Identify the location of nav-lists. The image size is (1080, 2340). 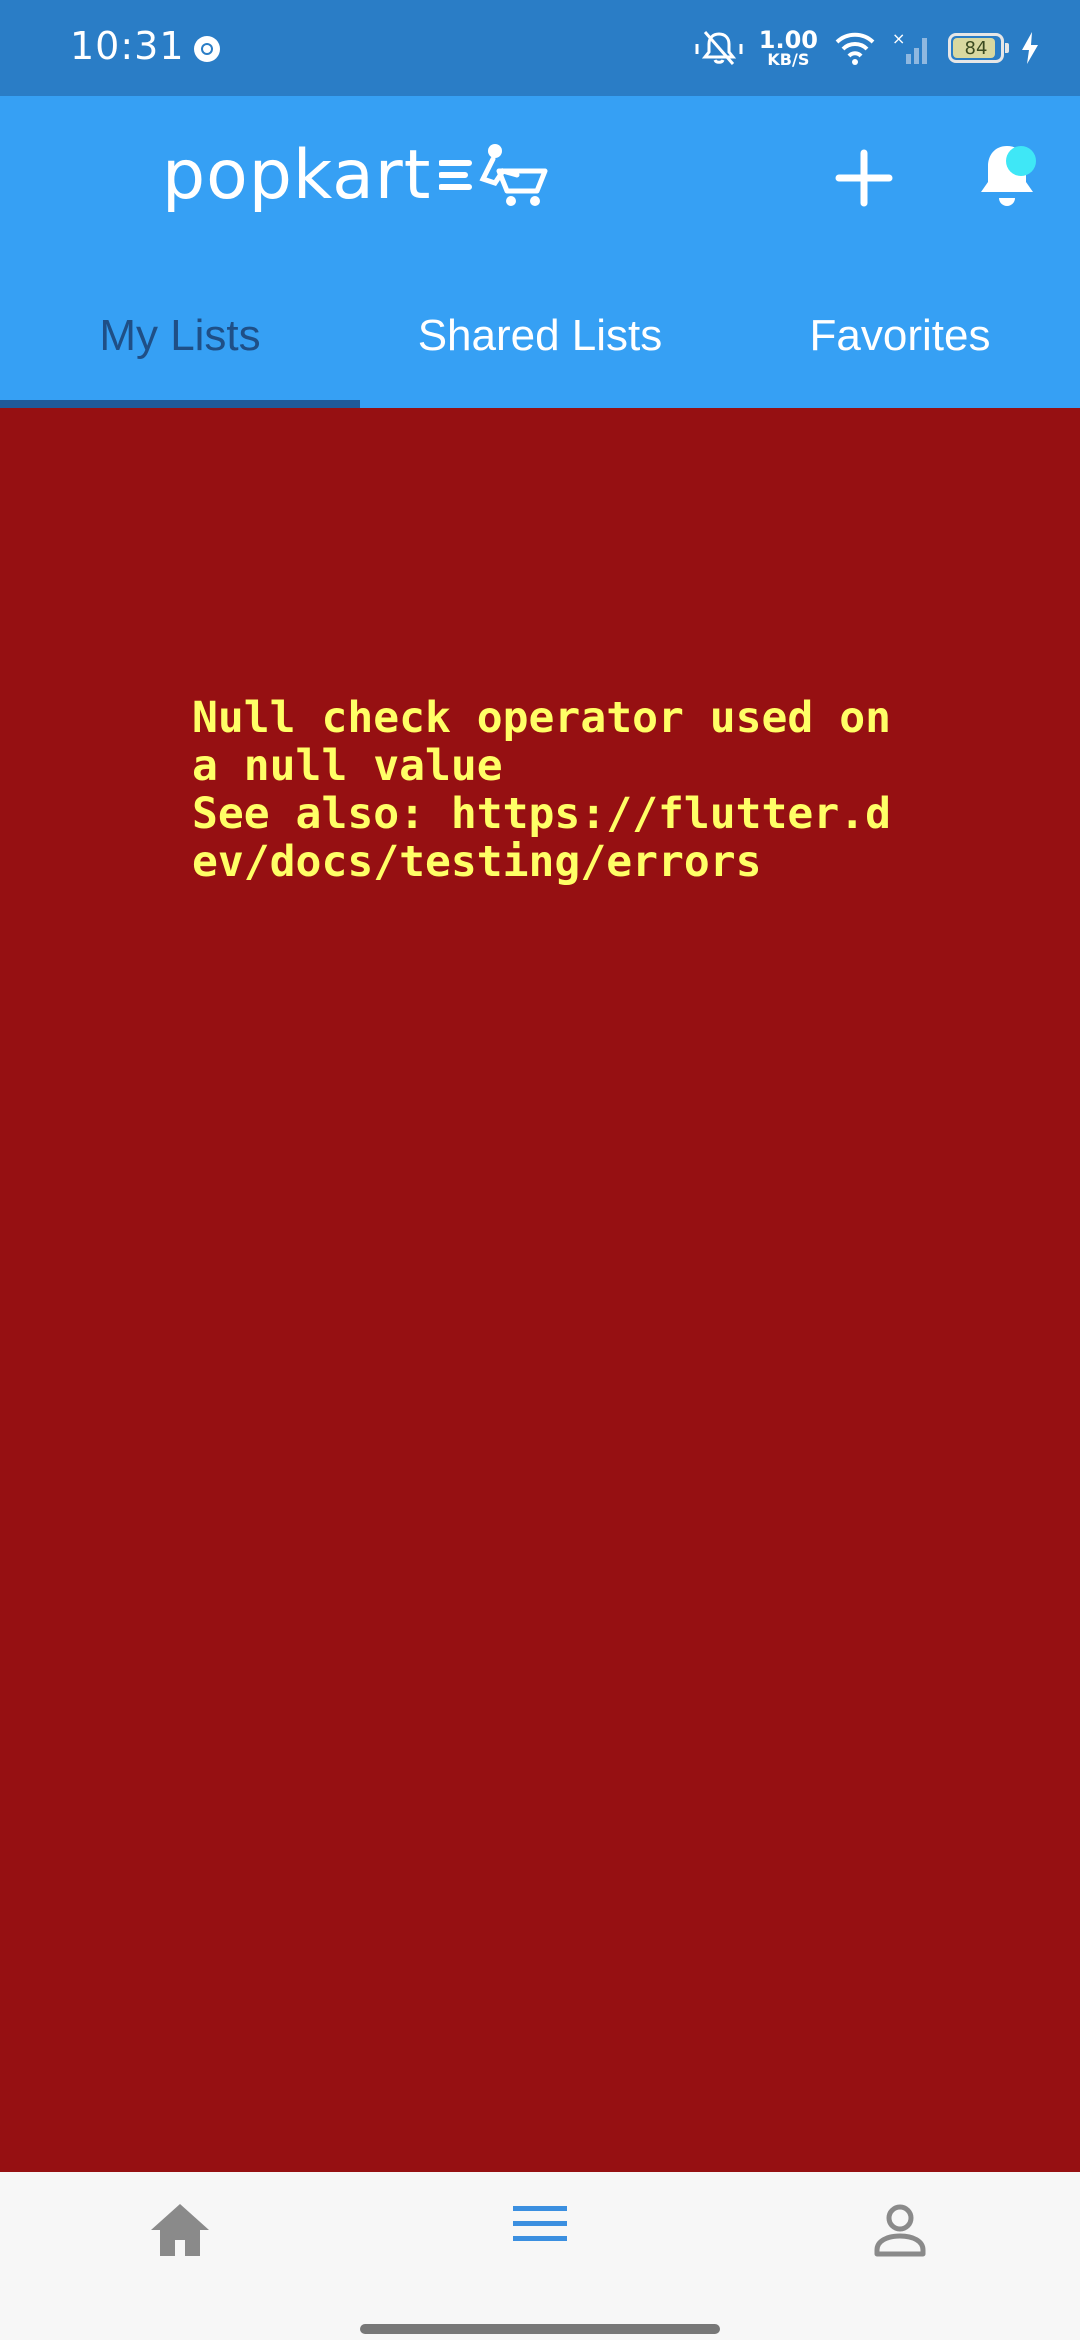
(540, 2257).